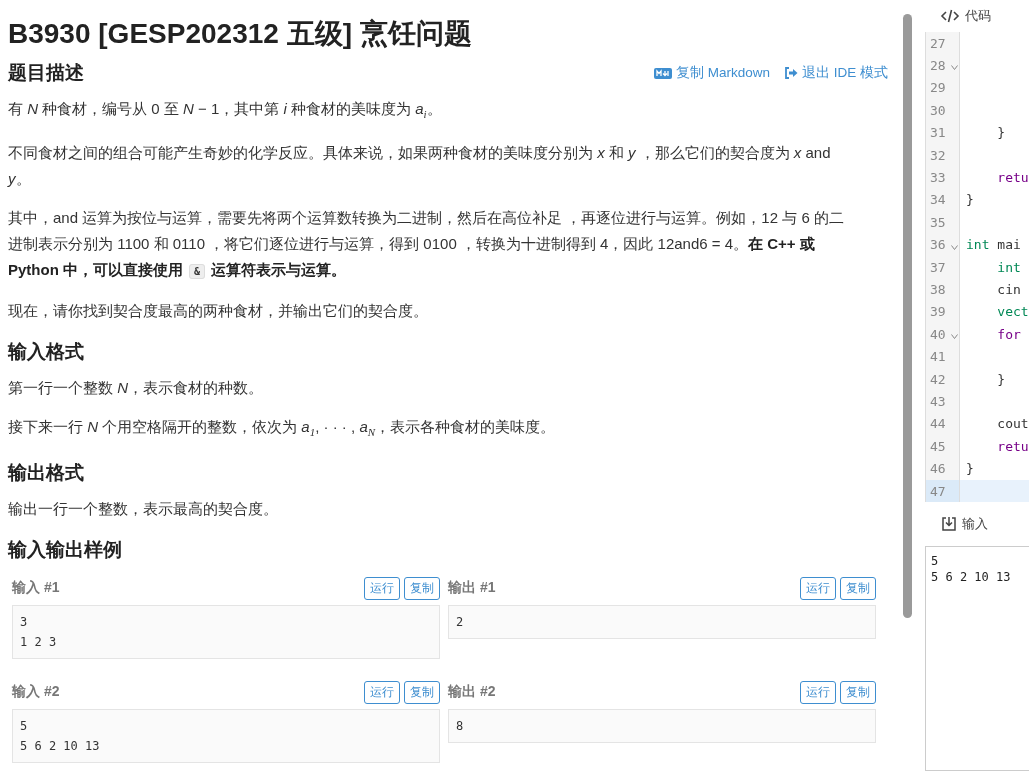 This screenshot has width=1029, height=771. Describe the element at coordinates (943, 401) in the screenshot. I see `line-number: 43` at that location.